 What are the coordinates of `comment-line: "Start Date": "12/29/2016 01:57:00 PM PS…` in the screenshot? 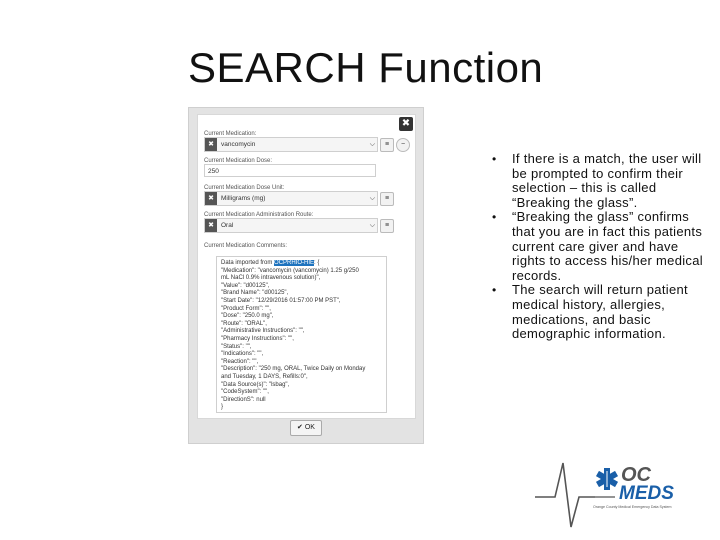 It's located at (281, 300).